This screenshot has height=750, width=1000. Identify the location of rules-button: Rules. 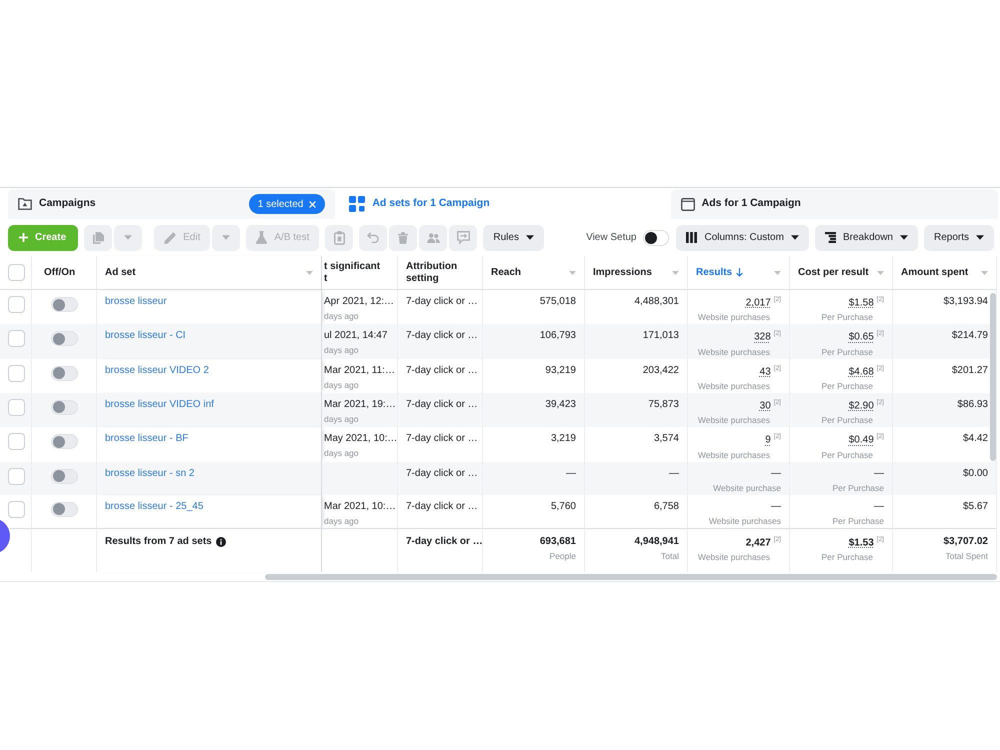
(513, 237).